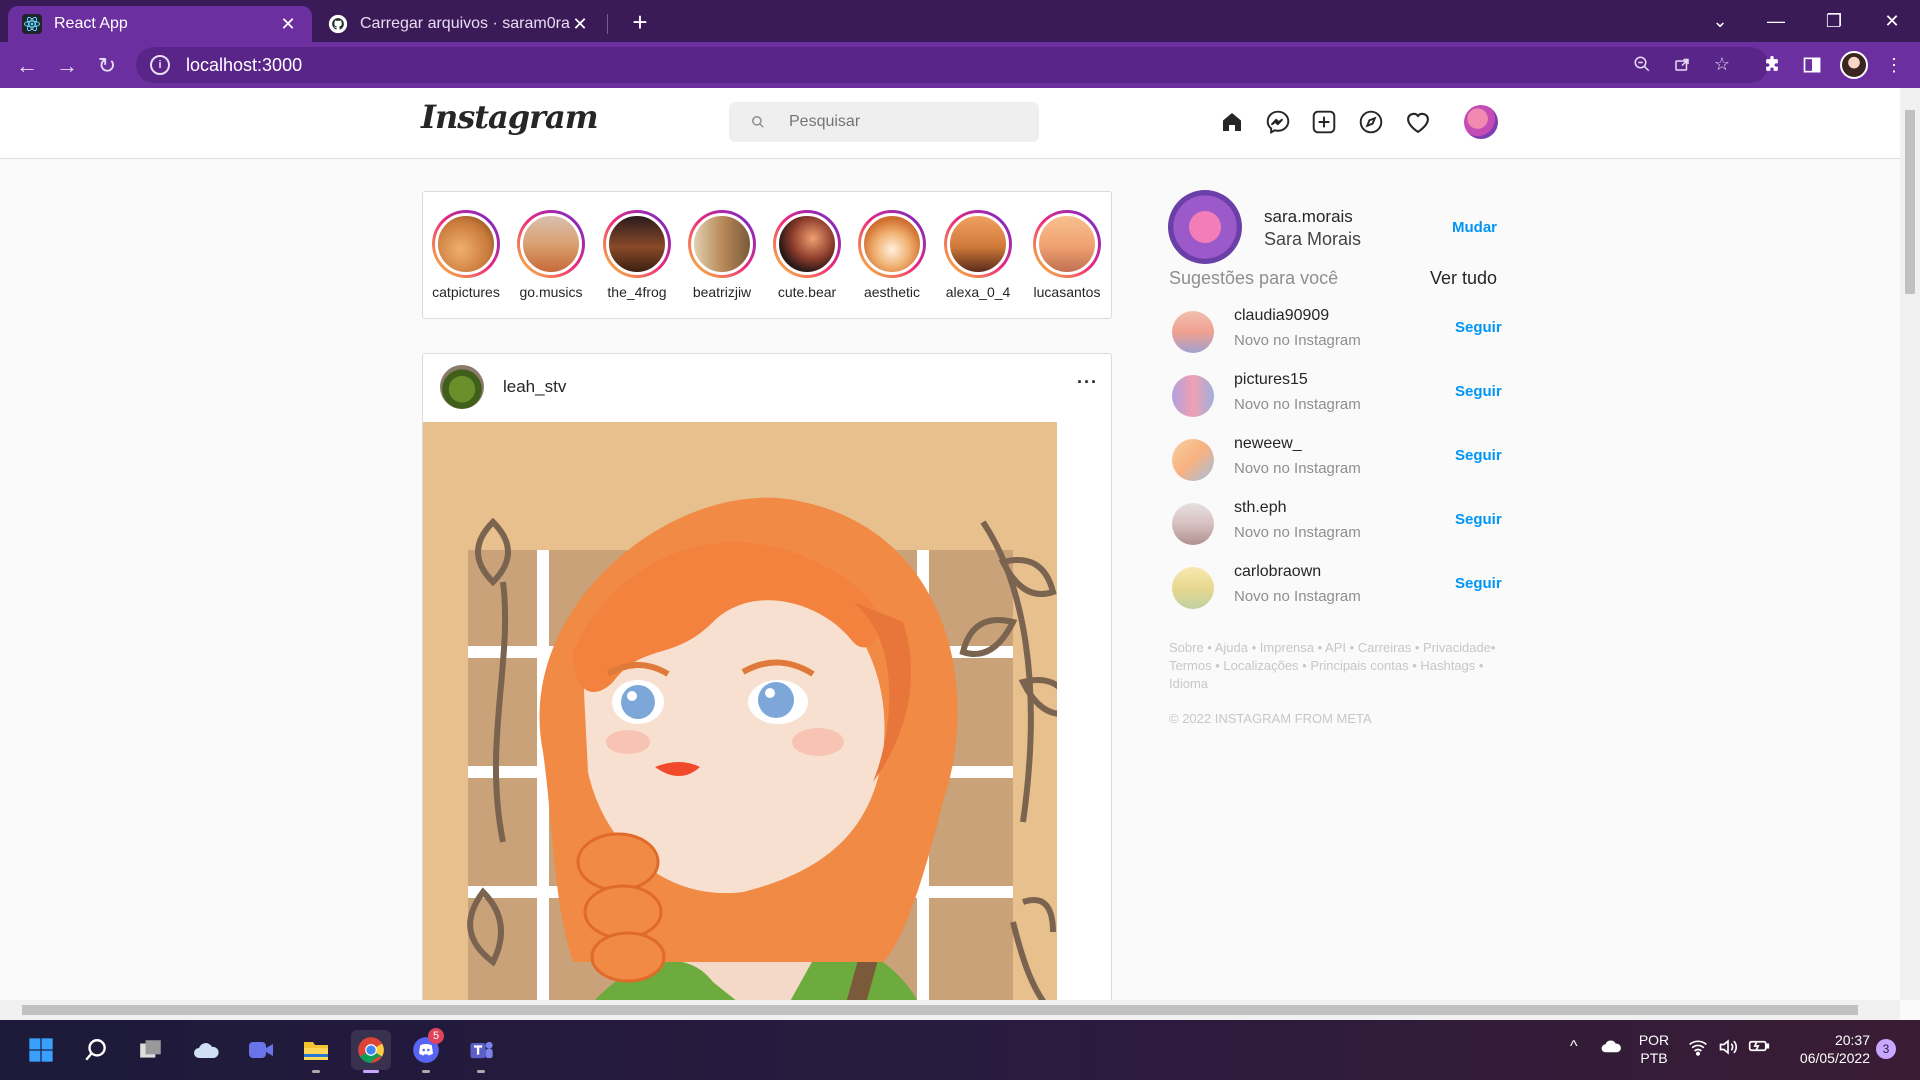  I want to click on vertical-scroll-thumb, so click(1910, 202).